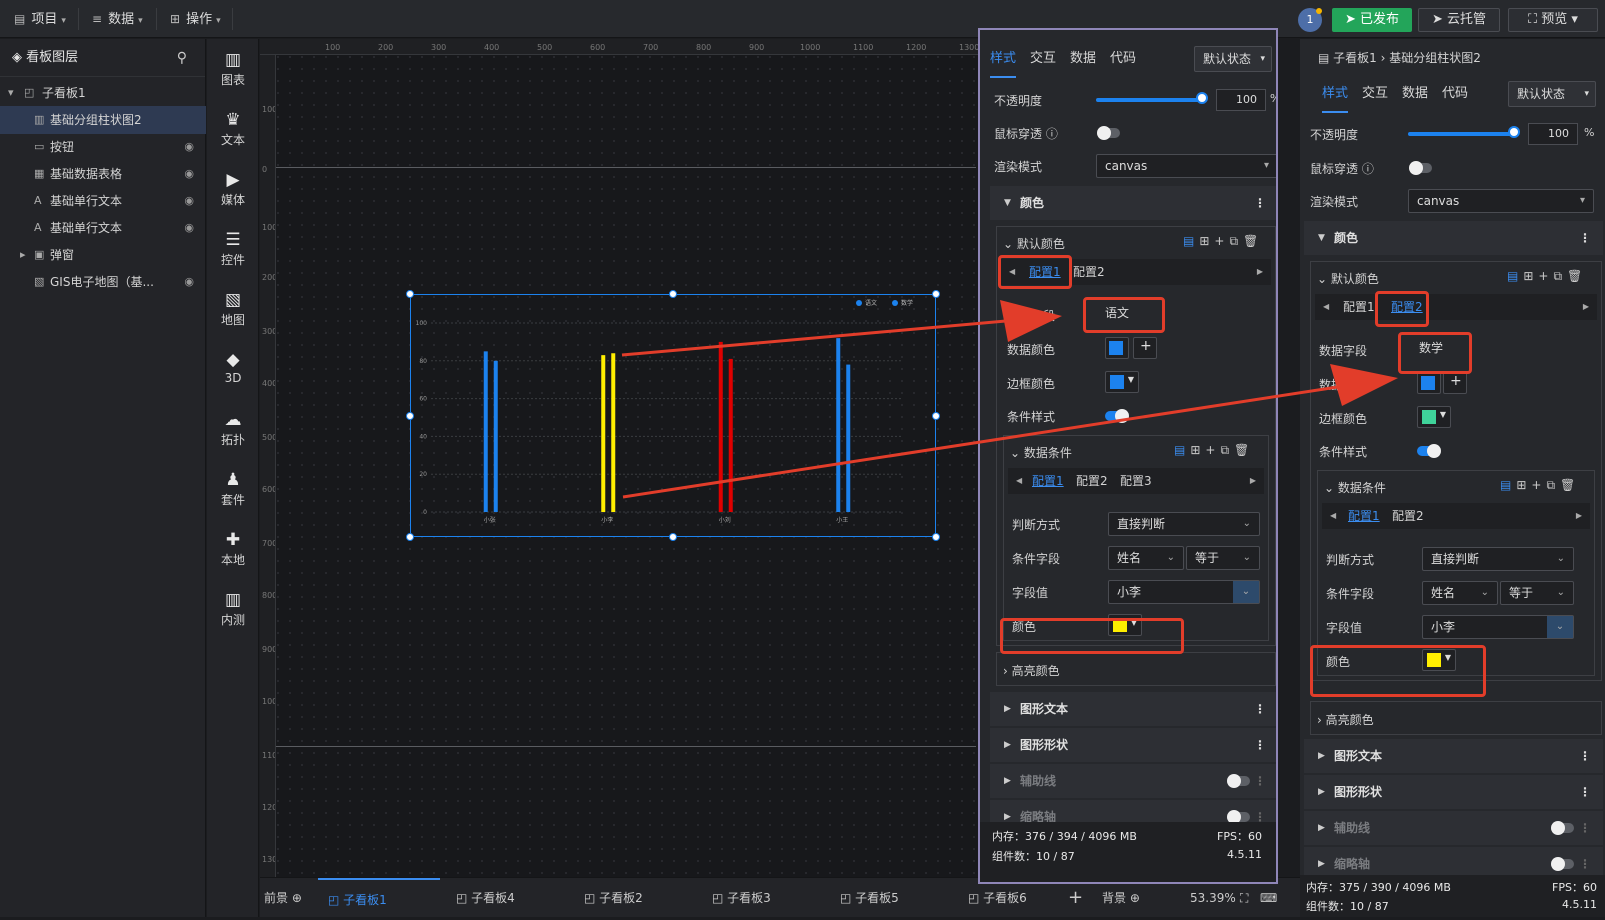 Image resolution: width=1605 pixels, height=920 pixels. Describe the element at coordinates (831, 336) in the screenshot. I see `arrow-config1` at that location.